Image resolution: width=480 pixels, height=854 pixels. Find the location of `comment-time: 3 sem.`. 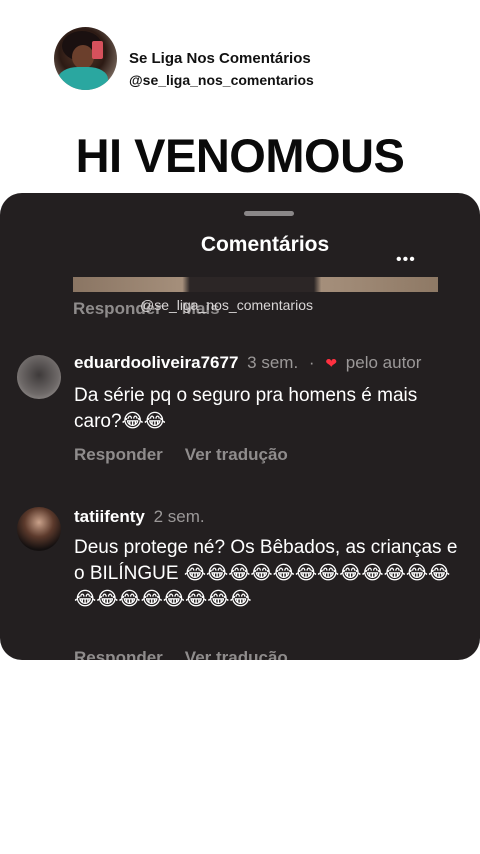

comment-time: 3 sem. is located at coordinates (273, 362).